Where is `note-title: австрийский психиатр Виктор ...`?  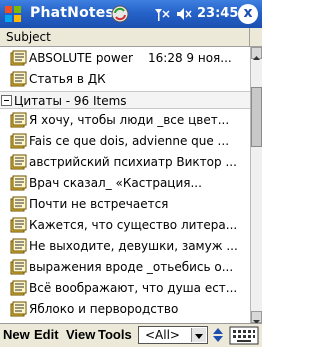 note-title: австрийский психиатр Виктор ... is located at coordinates (133, 162).